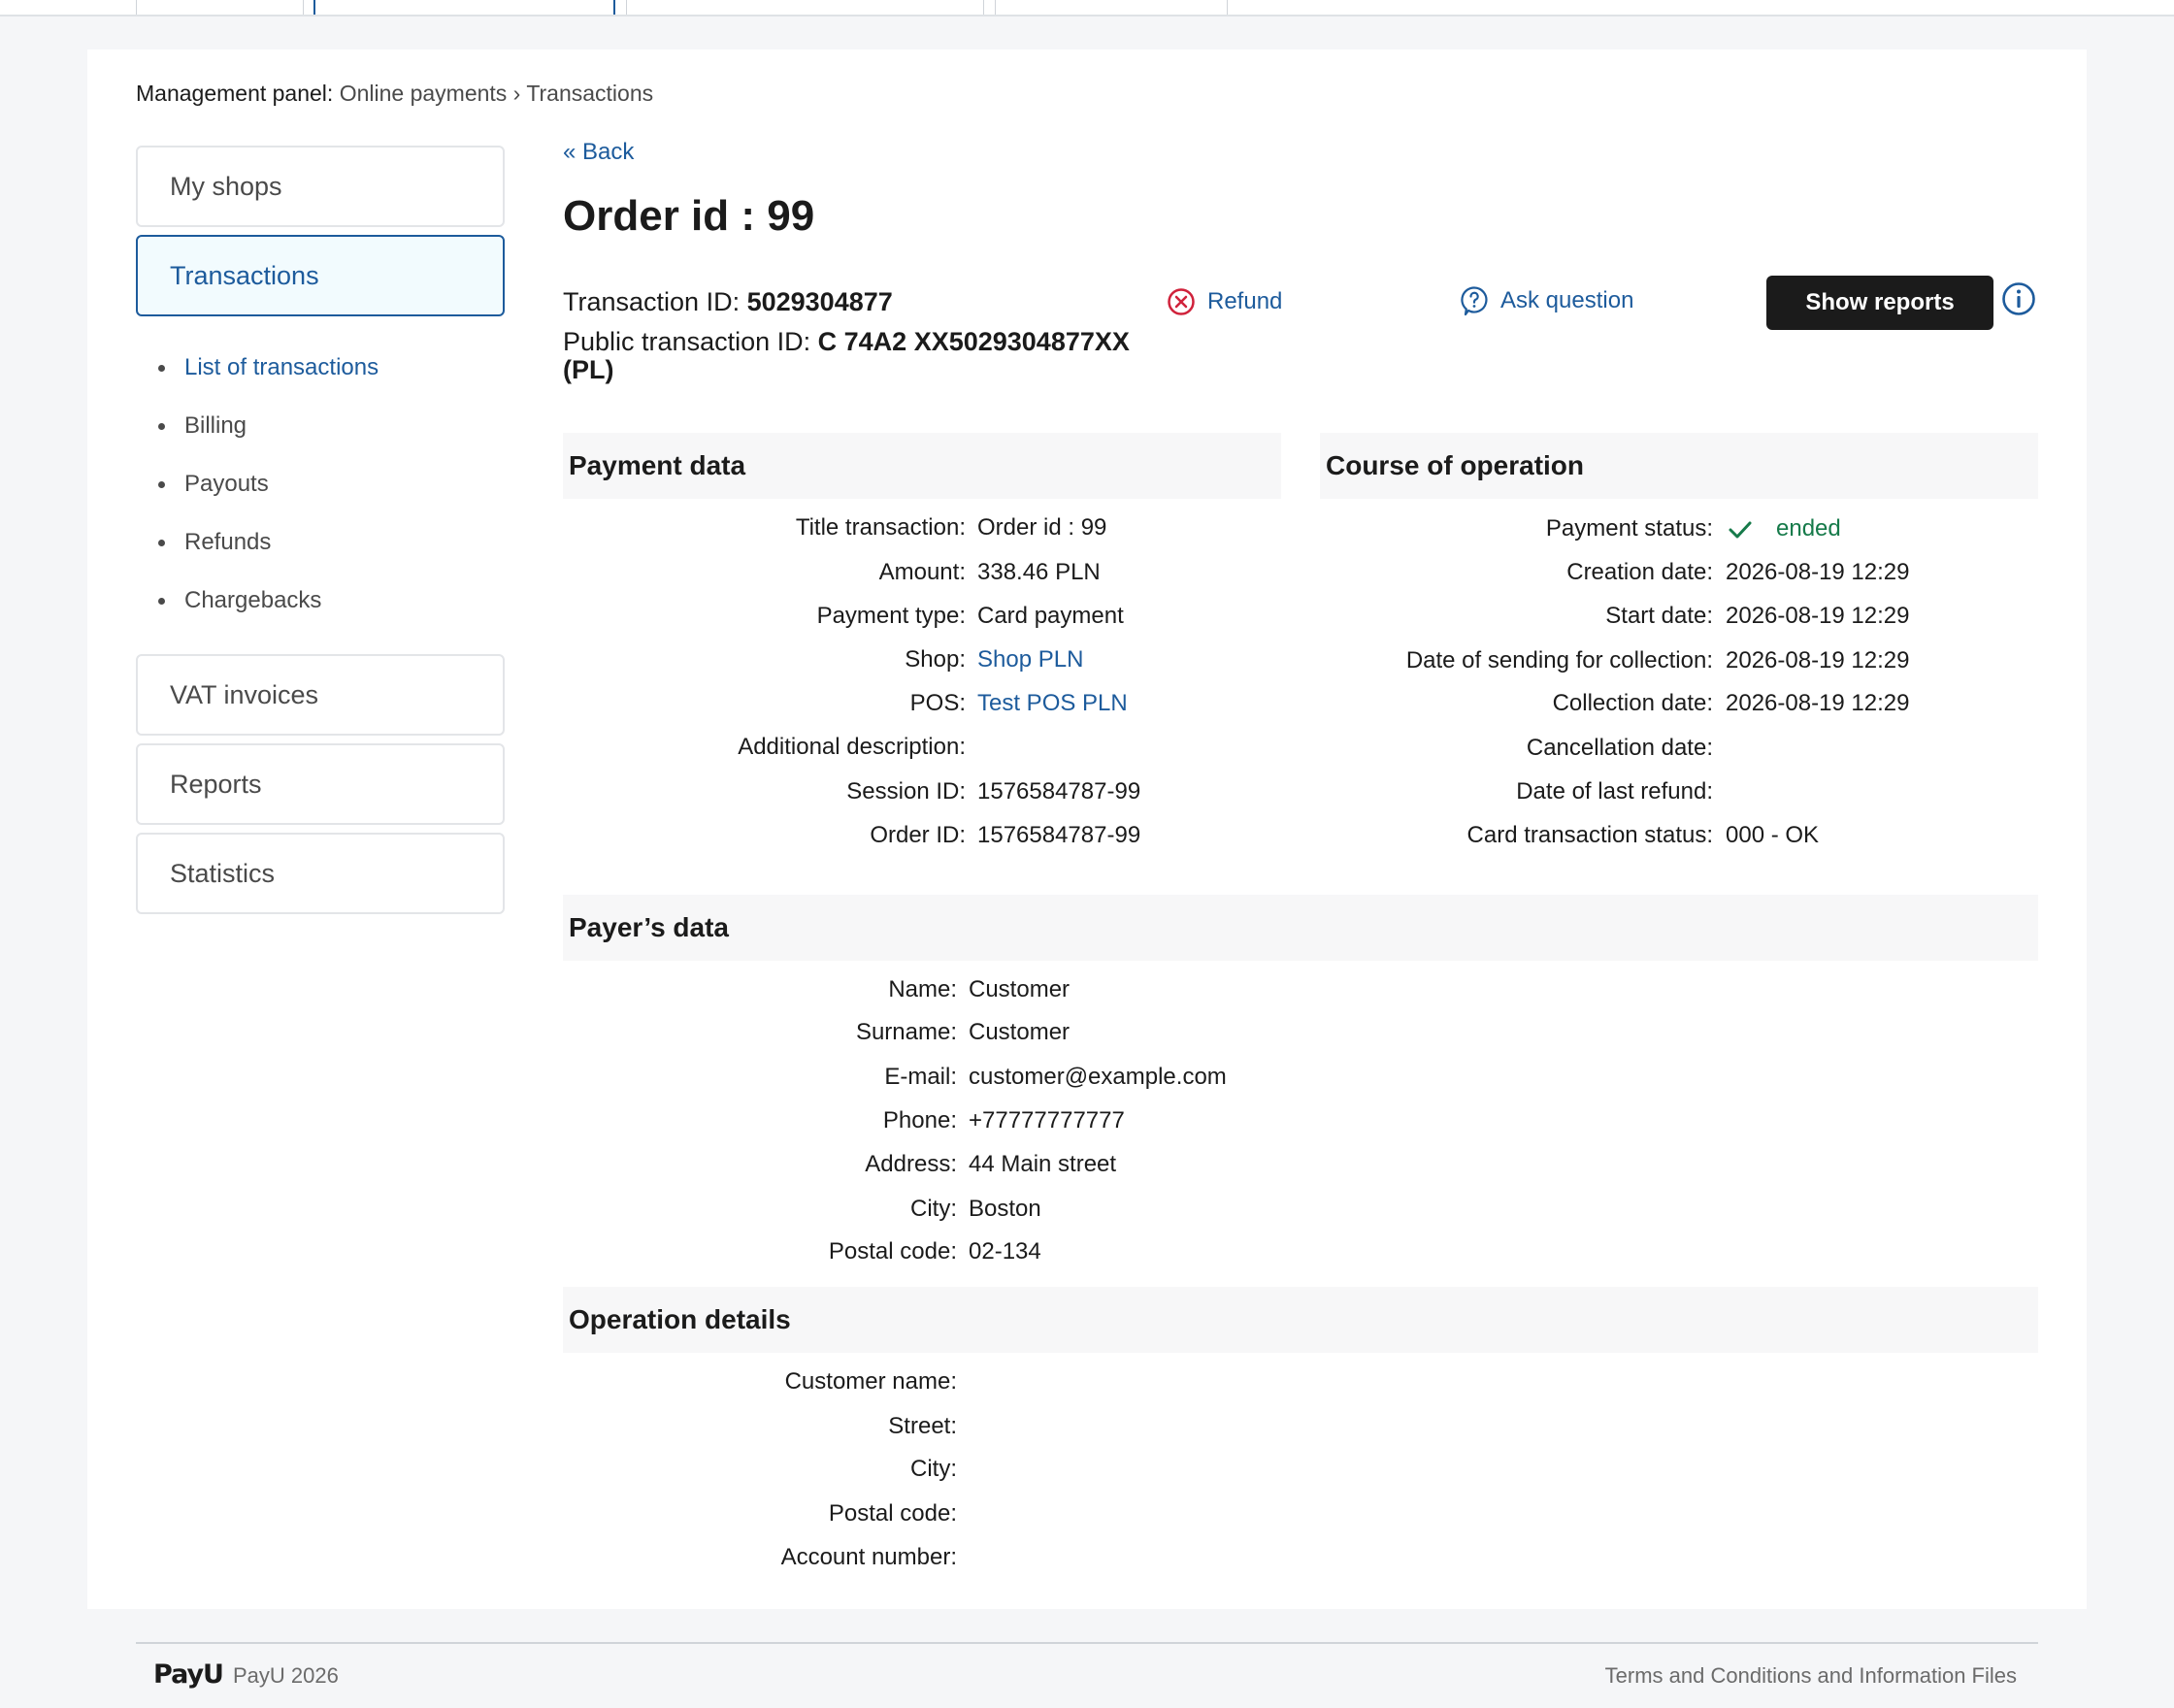 The width and height of the screenshot is (2174, 1708). I want to click on kv-key: Address:, so click(911, 1164).